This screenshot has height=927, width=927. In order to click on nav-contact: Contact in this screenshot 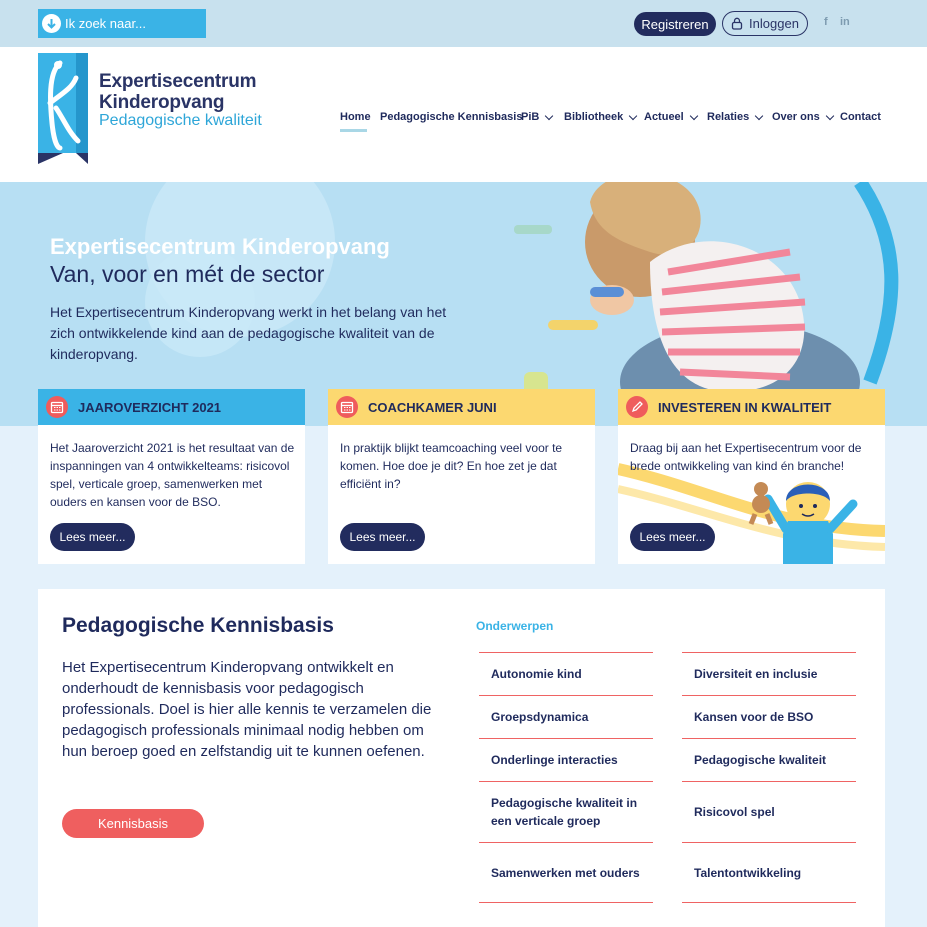, I will do `click(860, 117)`.